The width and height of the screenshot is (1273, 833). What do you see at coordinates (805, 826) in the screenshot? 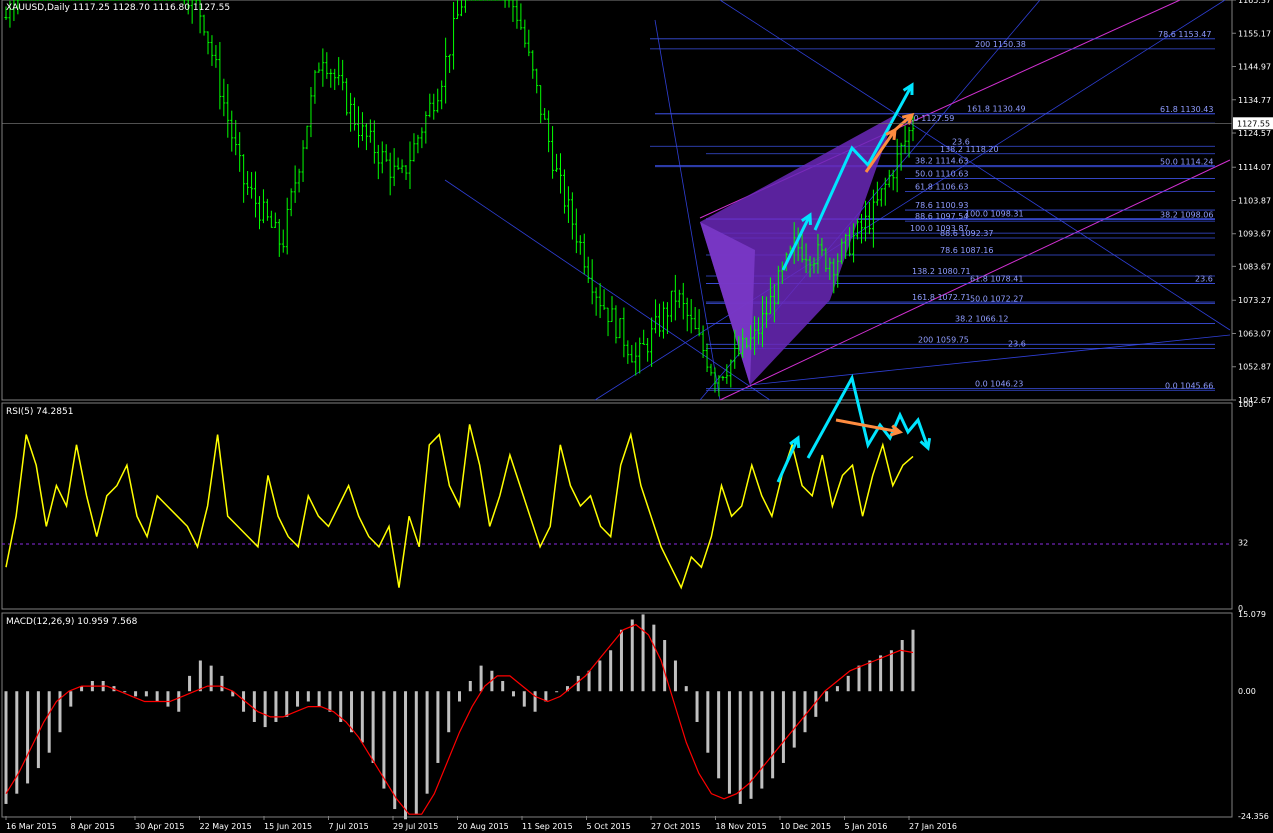
I see `time-axis-label: 10 Dec 2015` at bounding box center [805, 826].